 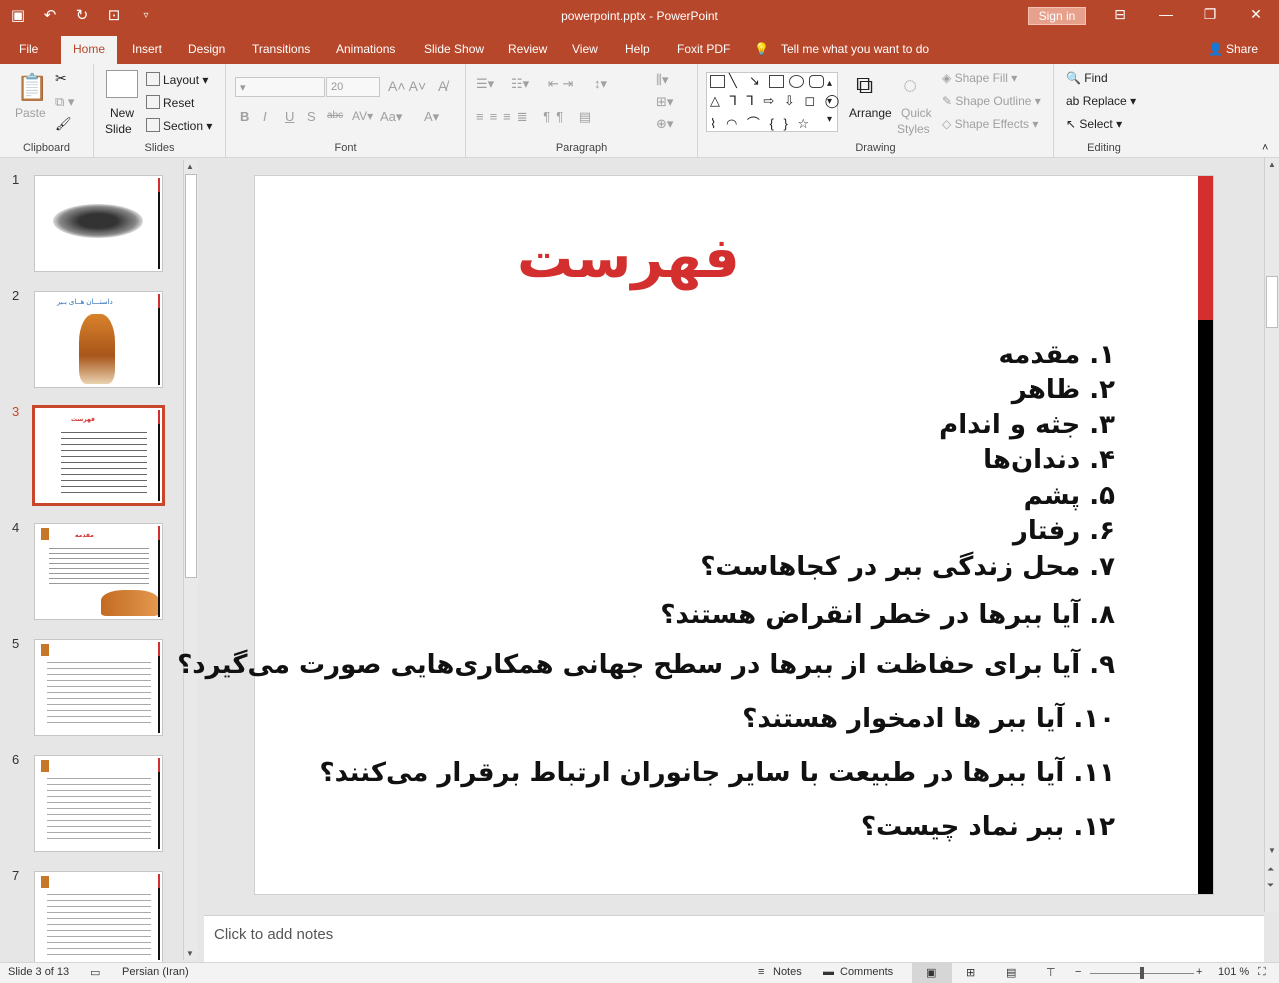 What do you see at coordinates (520, 84) in the screenshot?
I see `numbering-icon: ☷▾` at bounding box center [520, 84].